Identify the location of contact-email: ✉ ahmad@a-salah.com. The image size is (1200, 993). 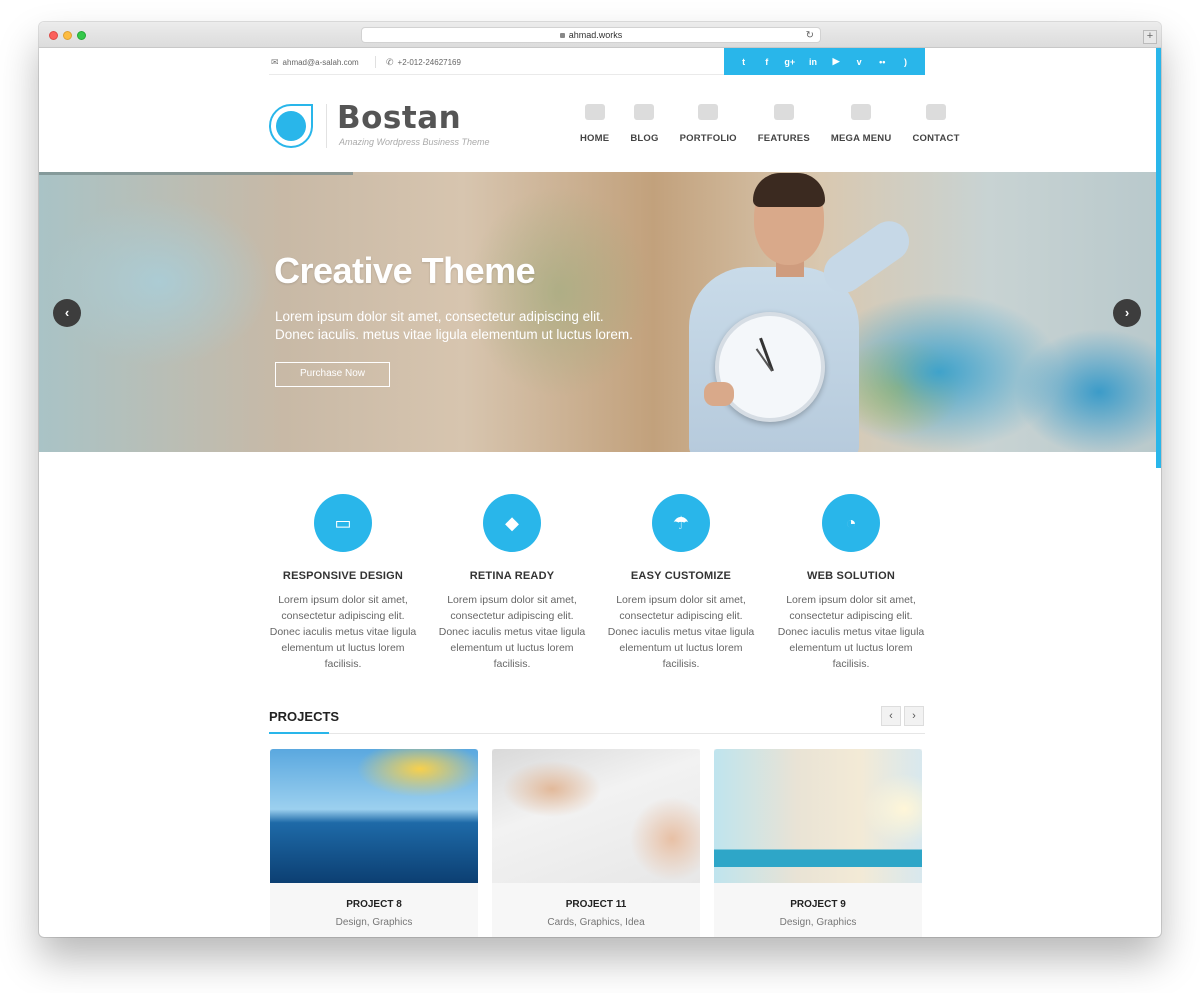
(315, 62).